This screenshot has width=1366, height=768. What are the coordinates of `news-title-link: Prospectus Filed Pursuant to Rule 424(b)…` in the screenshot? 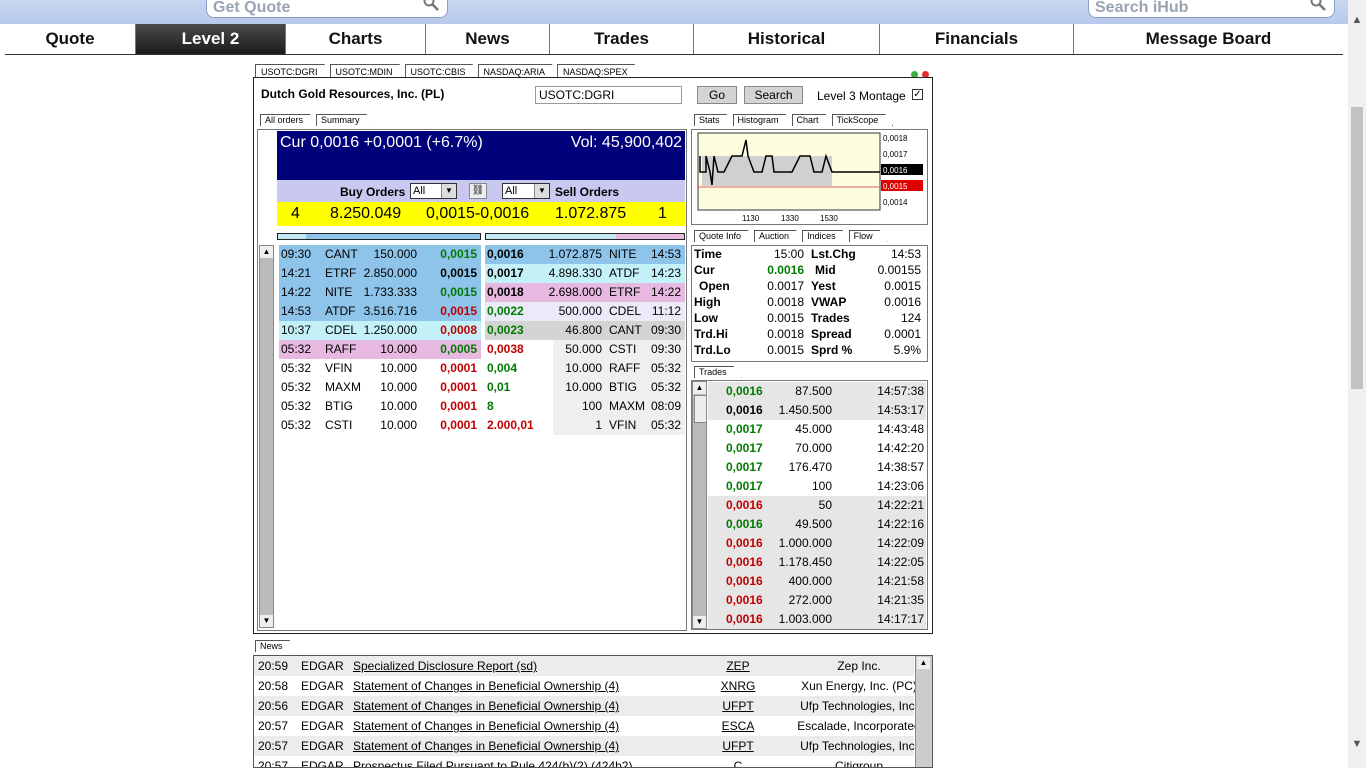 It's located at (492, 762).